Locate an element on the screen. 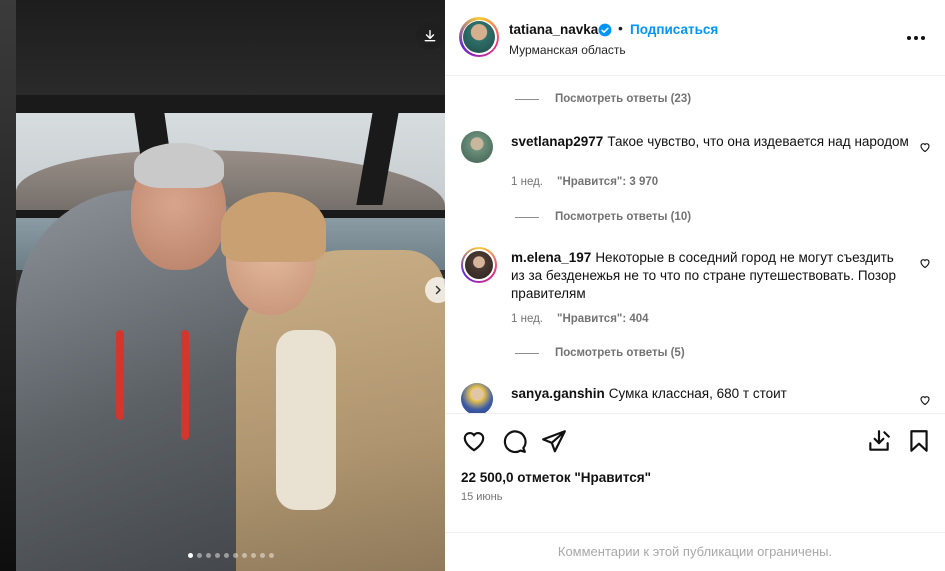 The width and height of the screenshot is (945, 571). comment-item: sanya.ganshin Сумка классная, 680 т стоит is located at coordinates (698, 398).